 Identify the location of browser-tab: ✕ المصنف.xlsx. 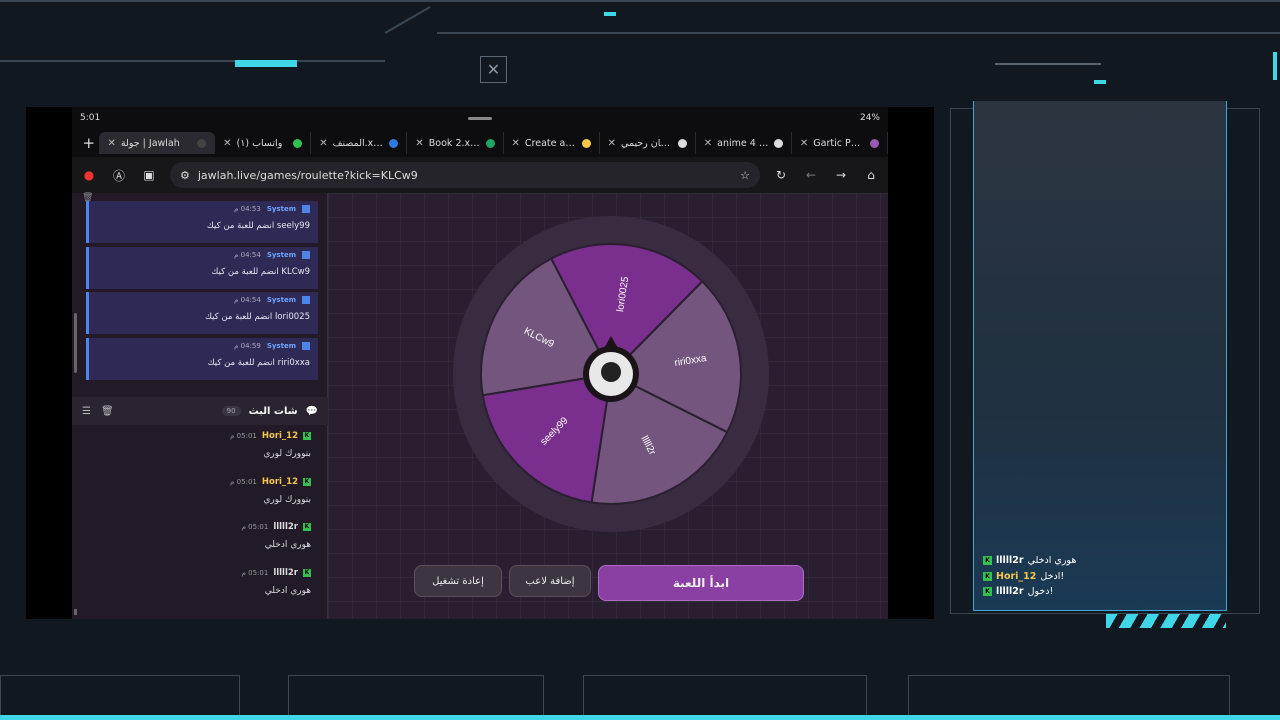
(359, 143).